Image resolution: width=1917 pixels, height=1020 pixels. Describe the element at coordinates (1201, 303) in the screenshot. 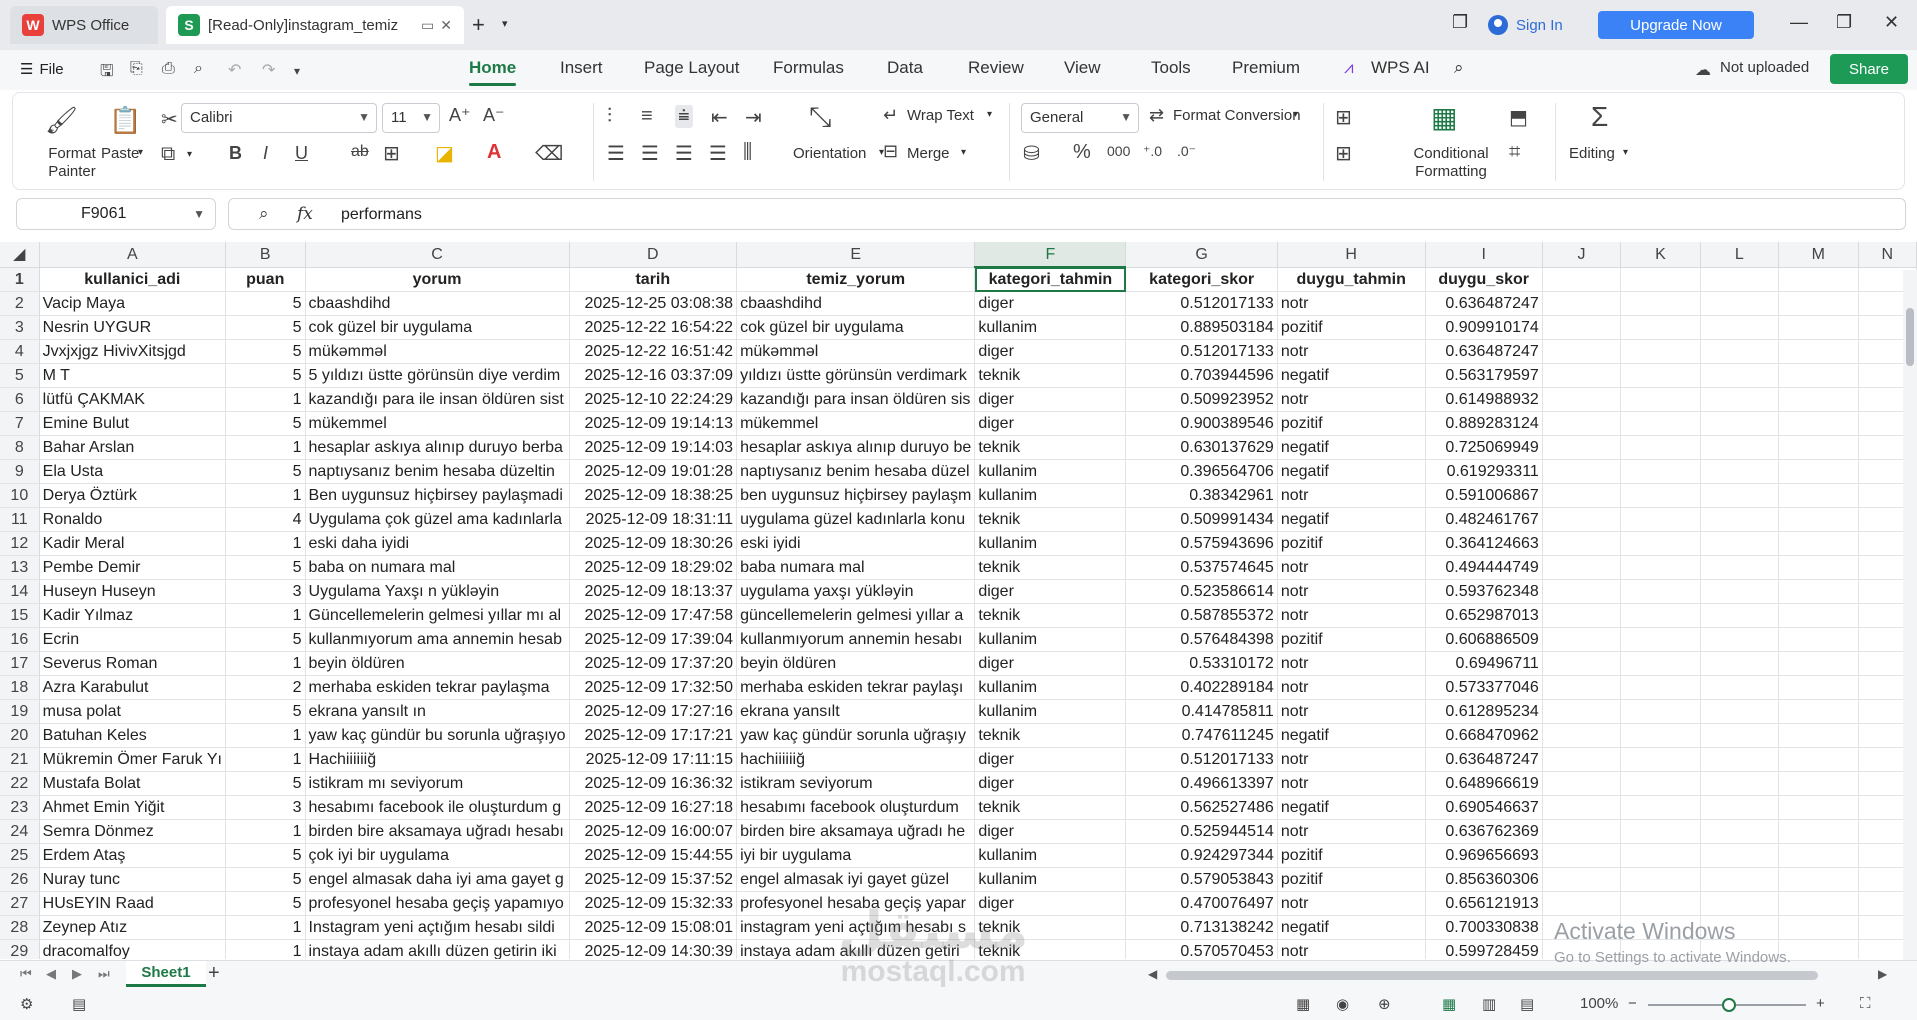

I see `table-cell: 0.512017133` at that location.